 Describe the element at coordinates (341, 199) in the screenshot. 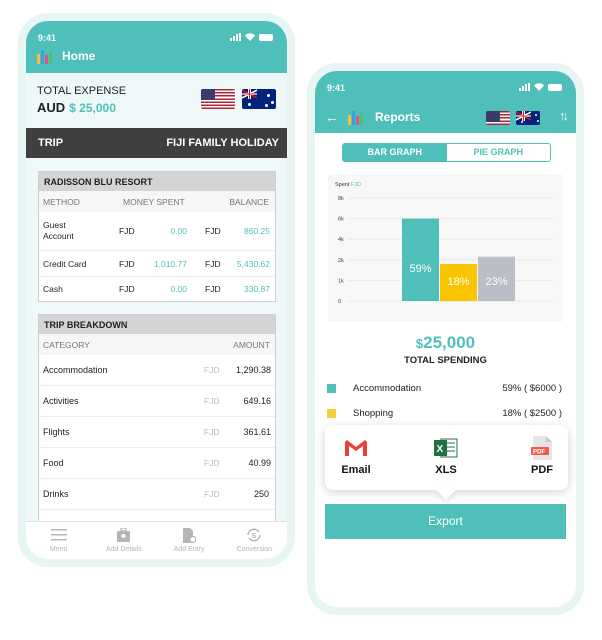

I see `y-tick-label: 8k` at that location.